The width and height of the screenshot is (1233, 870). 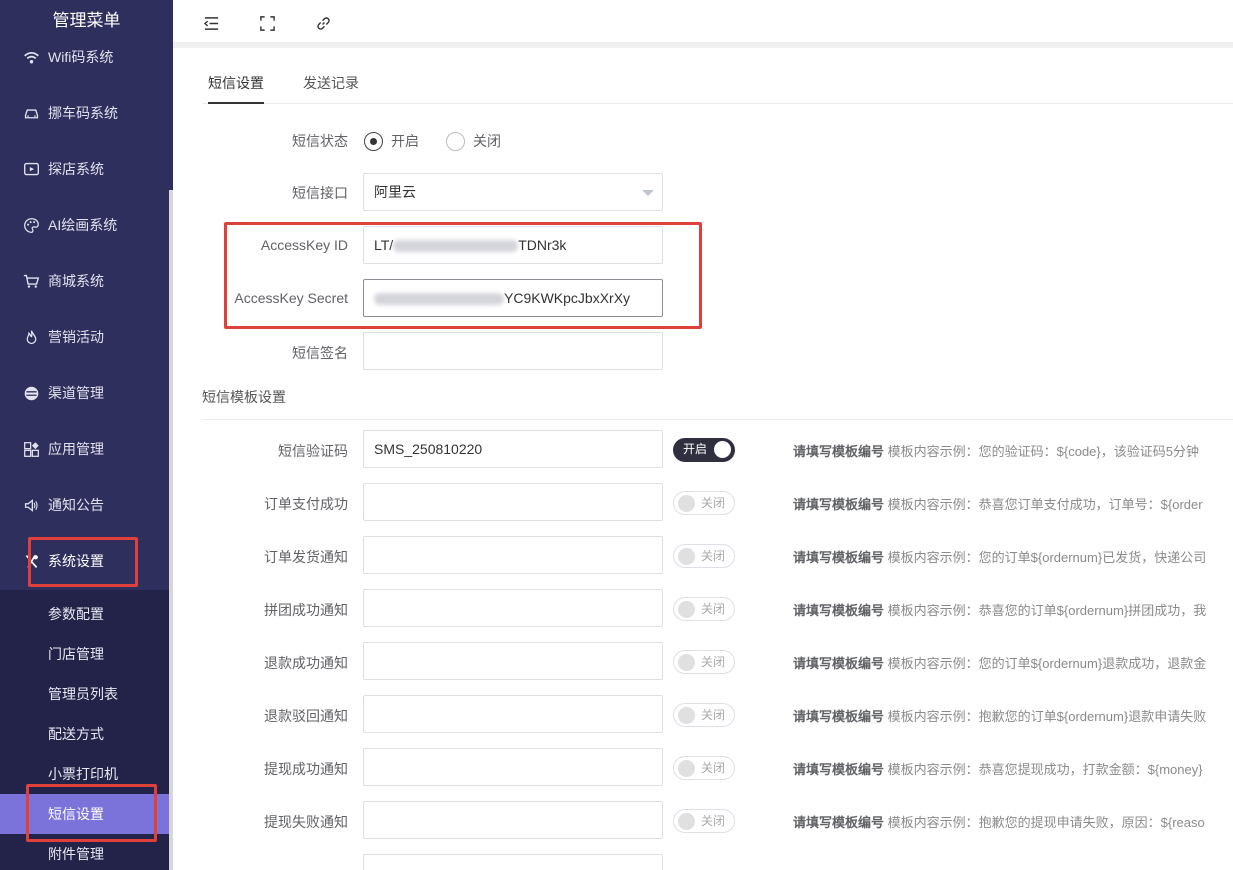 What do you see at coordinates (648, 193) in the screenshot?
I see `chevron-down-icon` at bounding box center [648, 193].